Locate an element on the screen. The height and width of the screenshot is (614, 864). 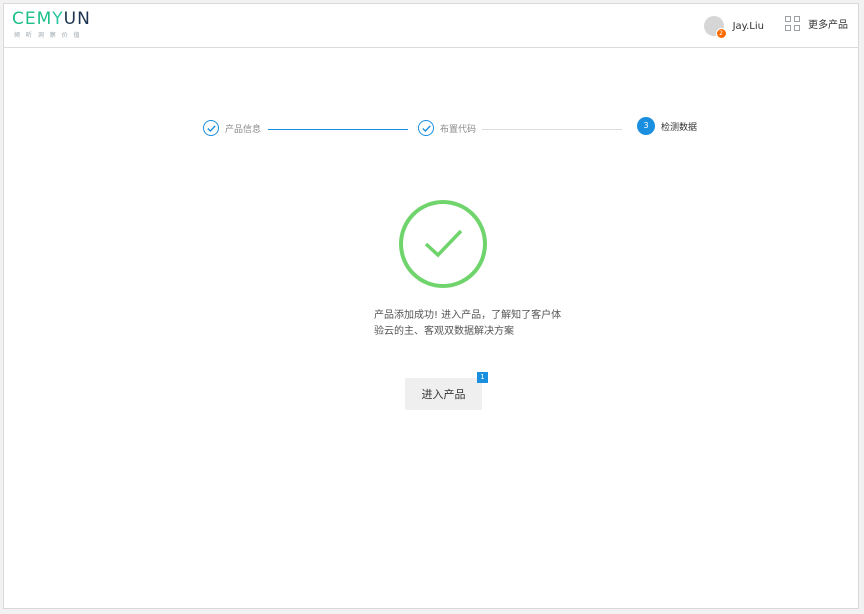
step-number: 3 is located at coordinates (646, 126).